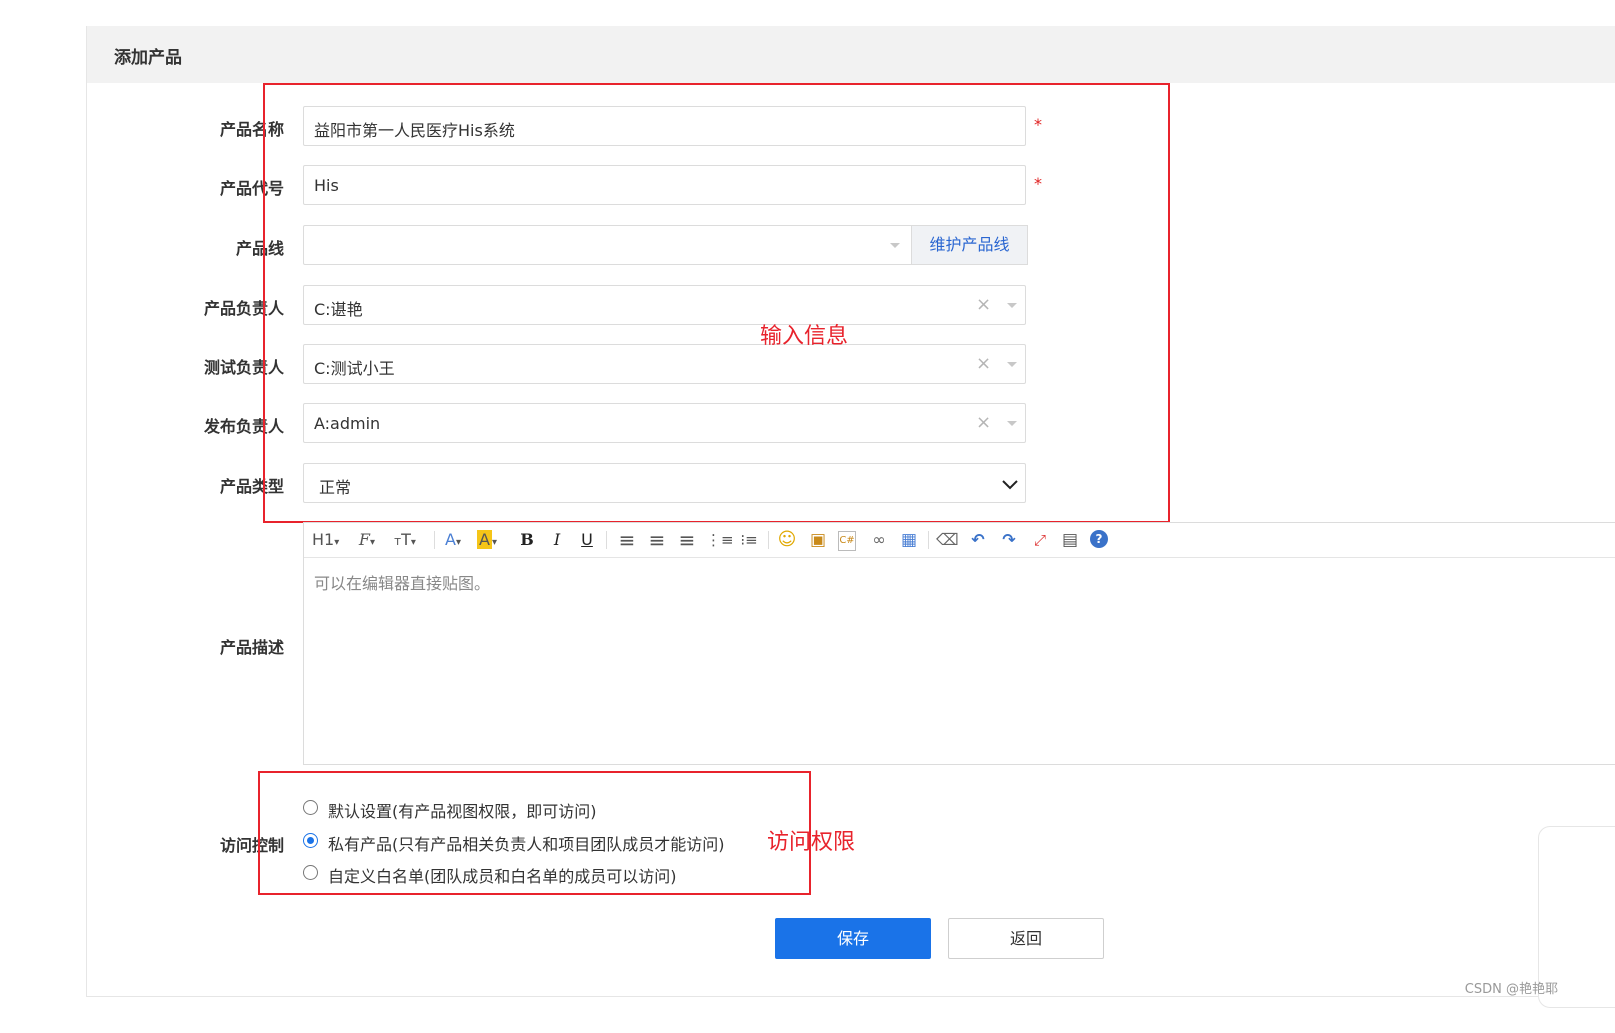 The image size is (1615, 1033). What do you see at coordinates (534, 833) in the screenshot?
I see `annotation-box-access-rights` at bounding box center [534, 833].